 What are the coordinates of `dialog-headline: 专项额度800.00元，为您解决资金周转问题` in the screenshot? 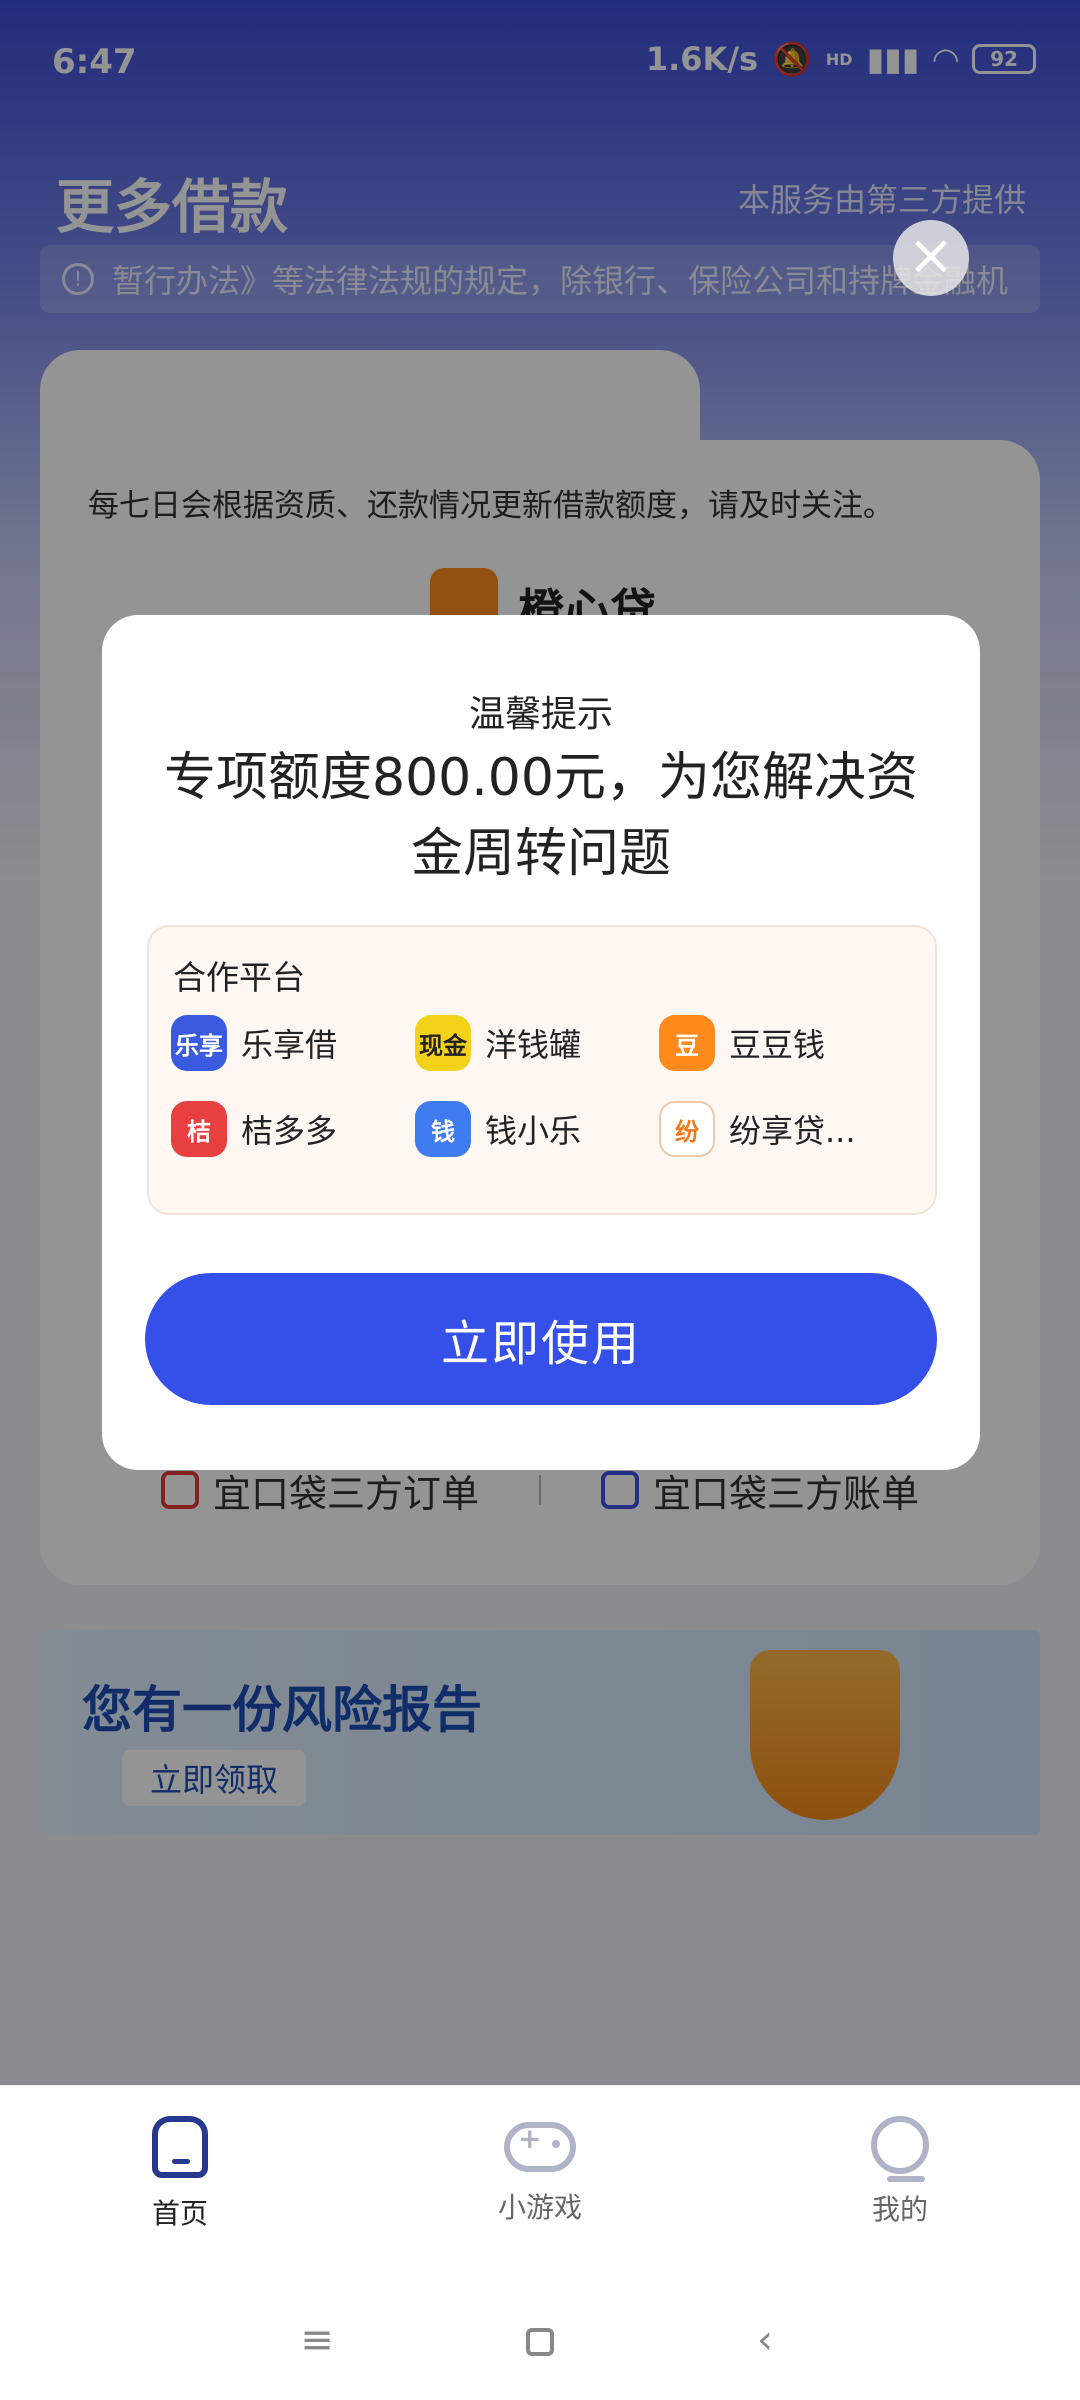 It's located at (541, 816).